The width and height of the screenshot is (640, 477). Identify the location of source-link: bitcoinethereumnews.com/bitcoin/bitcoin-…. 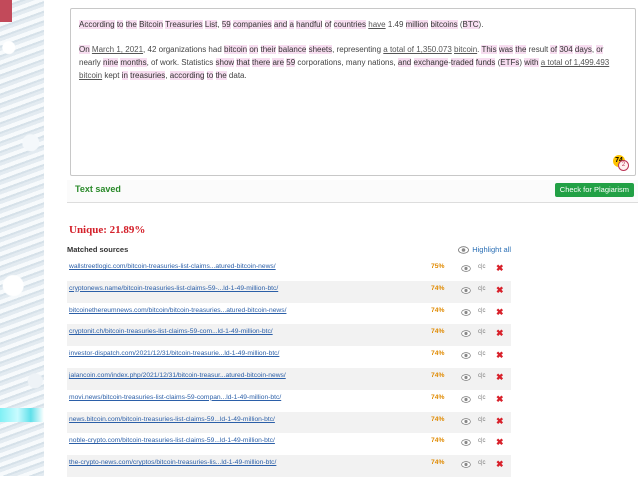
(177, 310).